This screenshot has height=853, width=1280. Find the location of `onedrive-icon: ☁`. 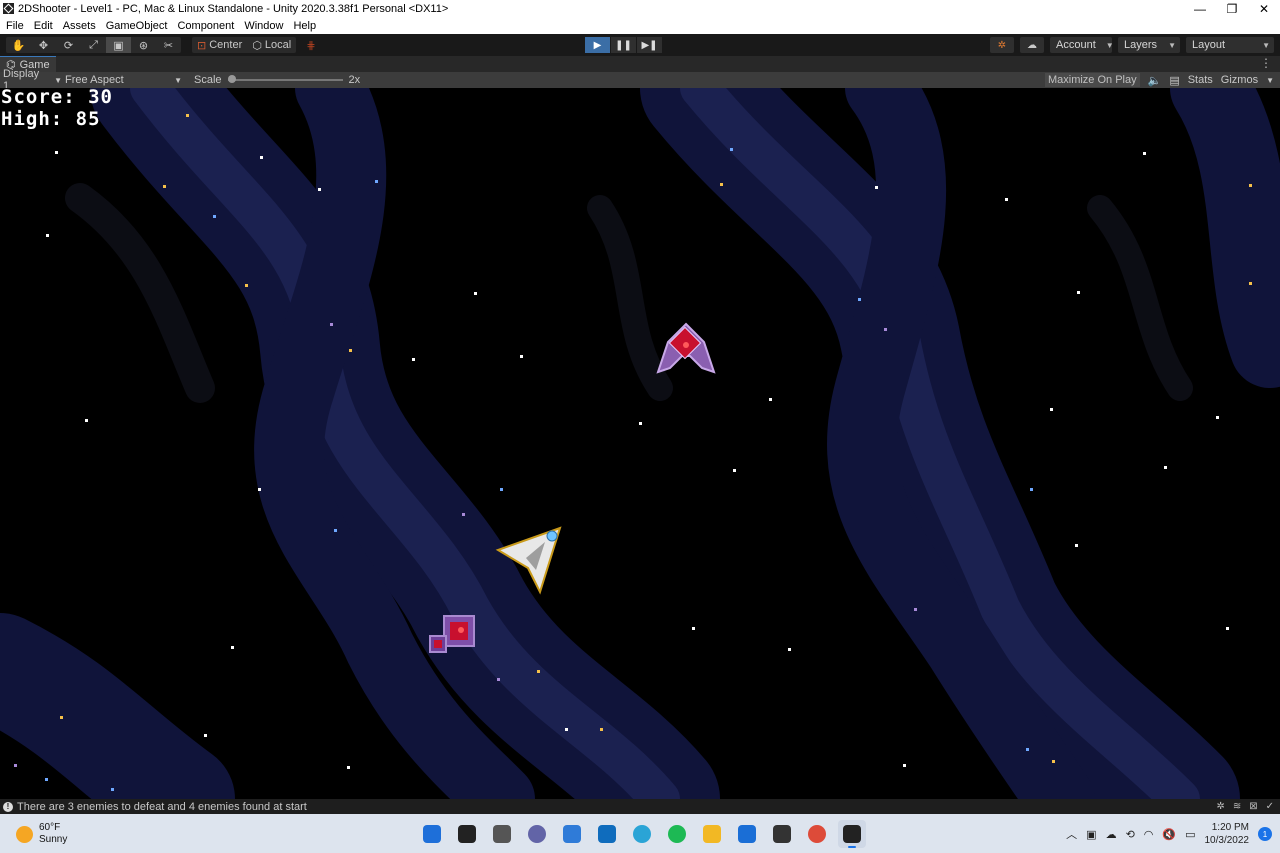

onedrive-icon: ☁ is located at coordinates (1111, 834).